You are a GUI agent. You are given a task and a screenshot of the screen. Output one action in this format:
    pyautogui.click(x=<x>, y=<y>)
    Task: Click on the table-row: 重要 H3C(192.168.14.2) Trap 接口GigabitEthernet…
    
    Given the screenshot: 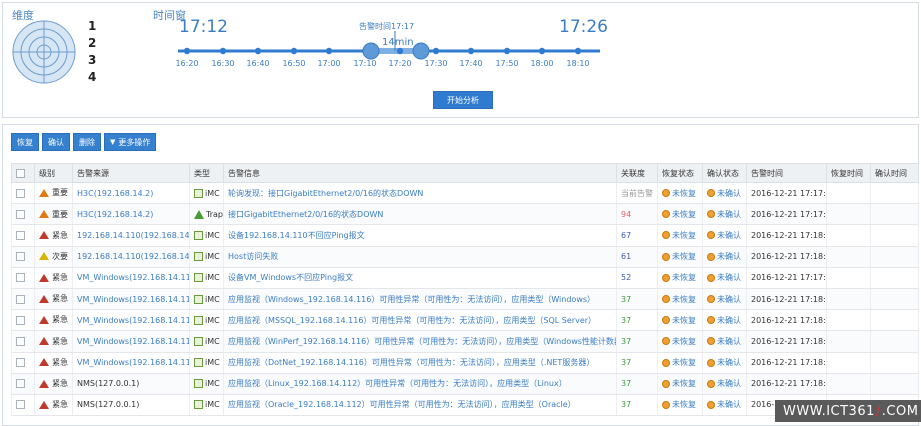 What is the action you would take?
    pyautogui.click(x=465, y=214)
    